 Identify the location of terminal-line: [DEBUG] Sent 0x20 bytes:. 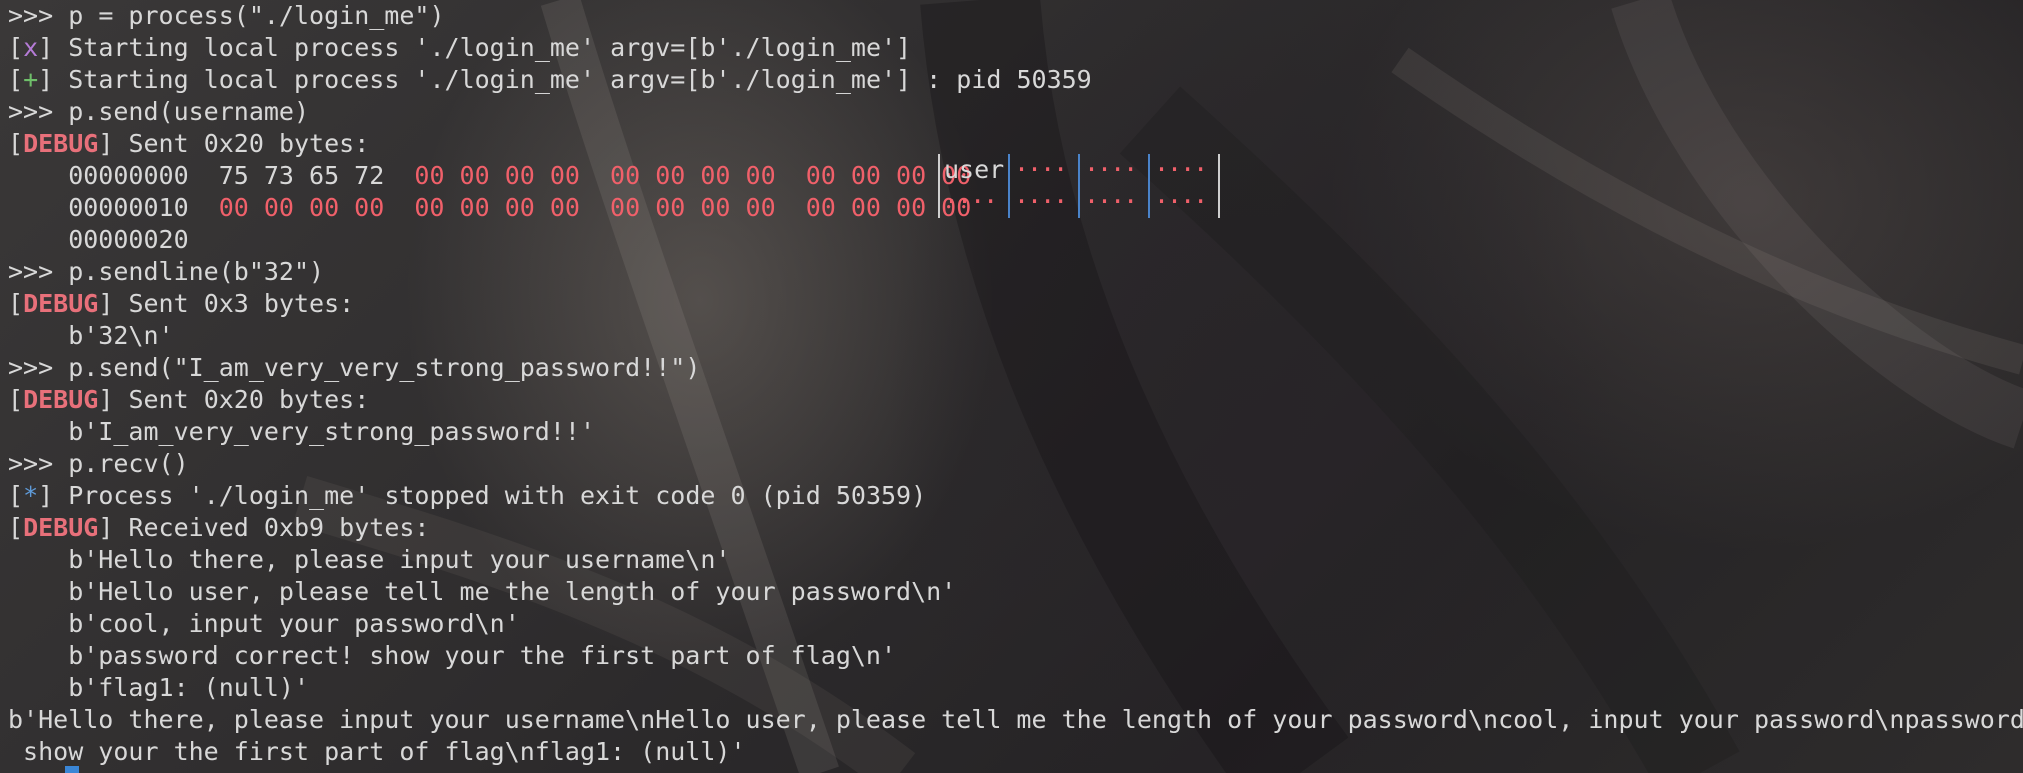
(189, 399).